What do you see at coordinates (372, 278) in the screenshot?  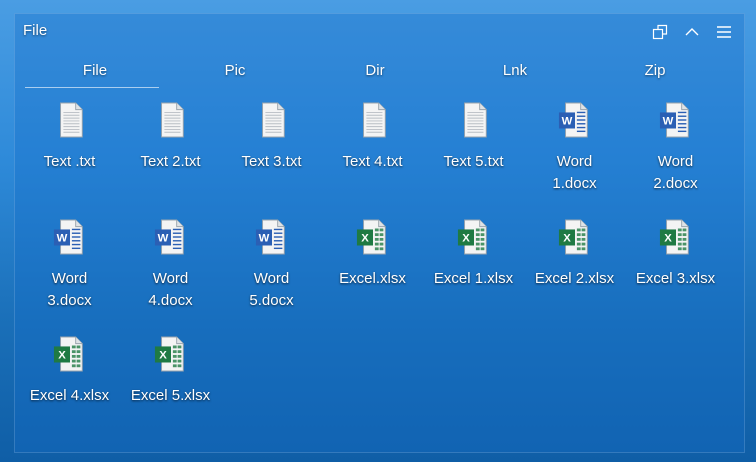 I see `file-name: Excel.xlsx` at bounding box center [372, 278].